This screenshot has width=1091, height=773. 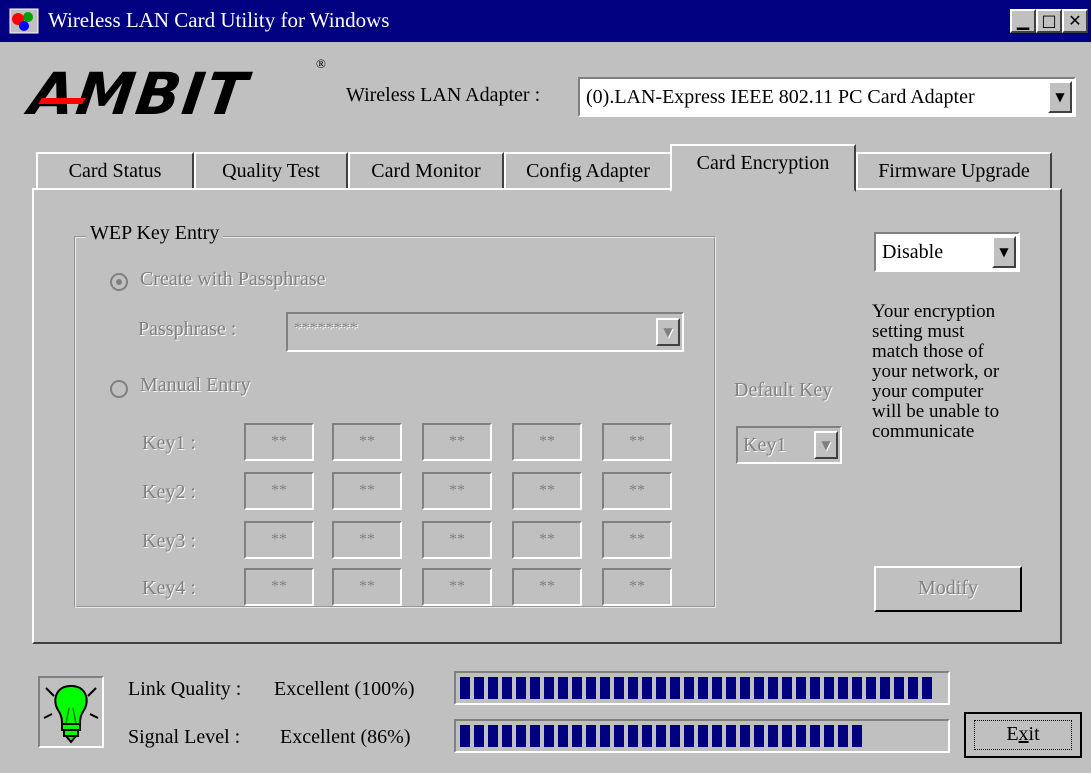 What do you see at coordinates (119, 389) in the screenshot?
I see `manual-entry-radio` at bounding box center [119, 389].